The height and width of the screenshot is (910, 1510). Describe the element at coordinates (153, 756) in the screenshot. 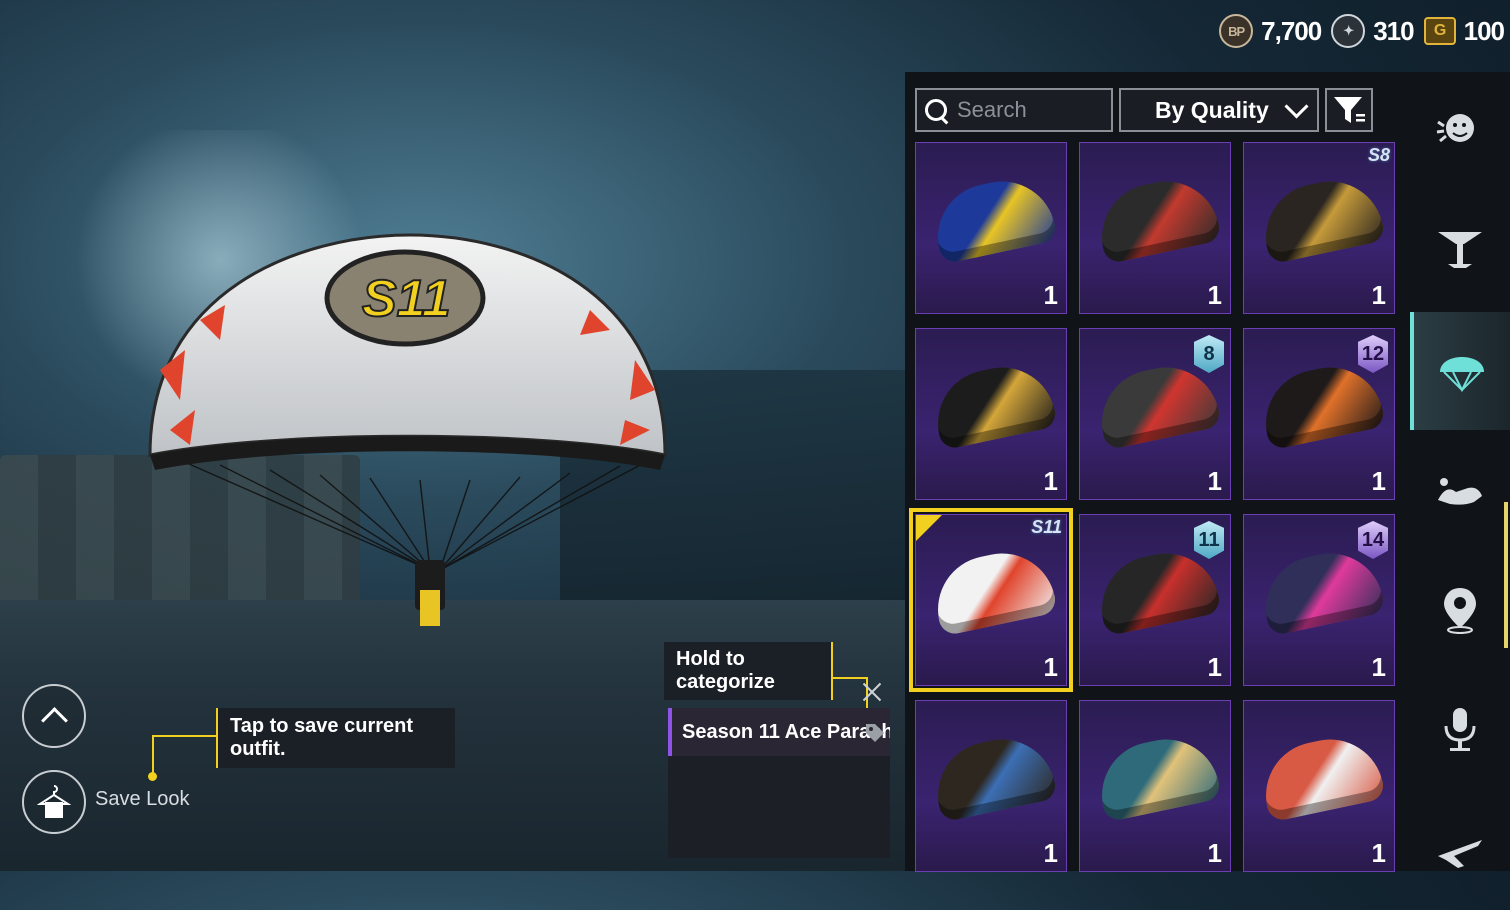

I see `tip-connector-vertical` at that location.